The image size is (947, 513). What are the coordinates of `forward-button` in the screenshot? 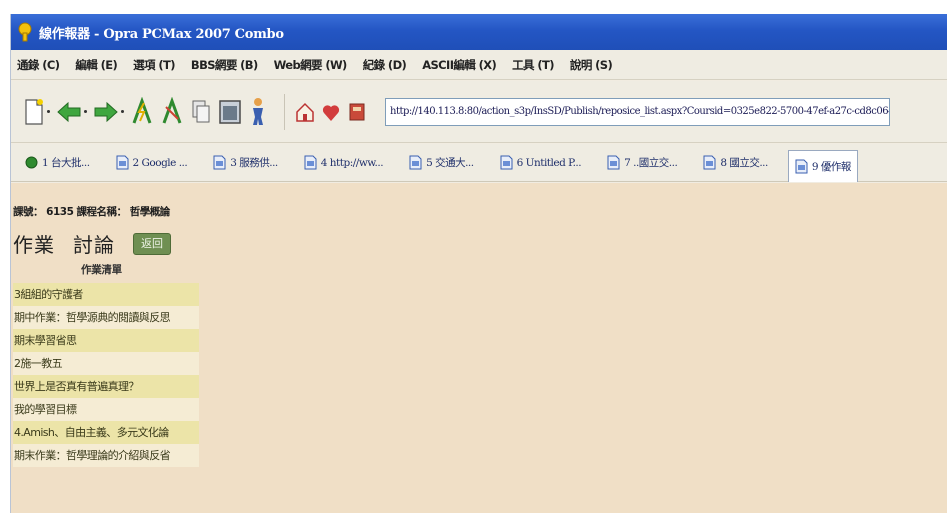 It's located at (108, 112).